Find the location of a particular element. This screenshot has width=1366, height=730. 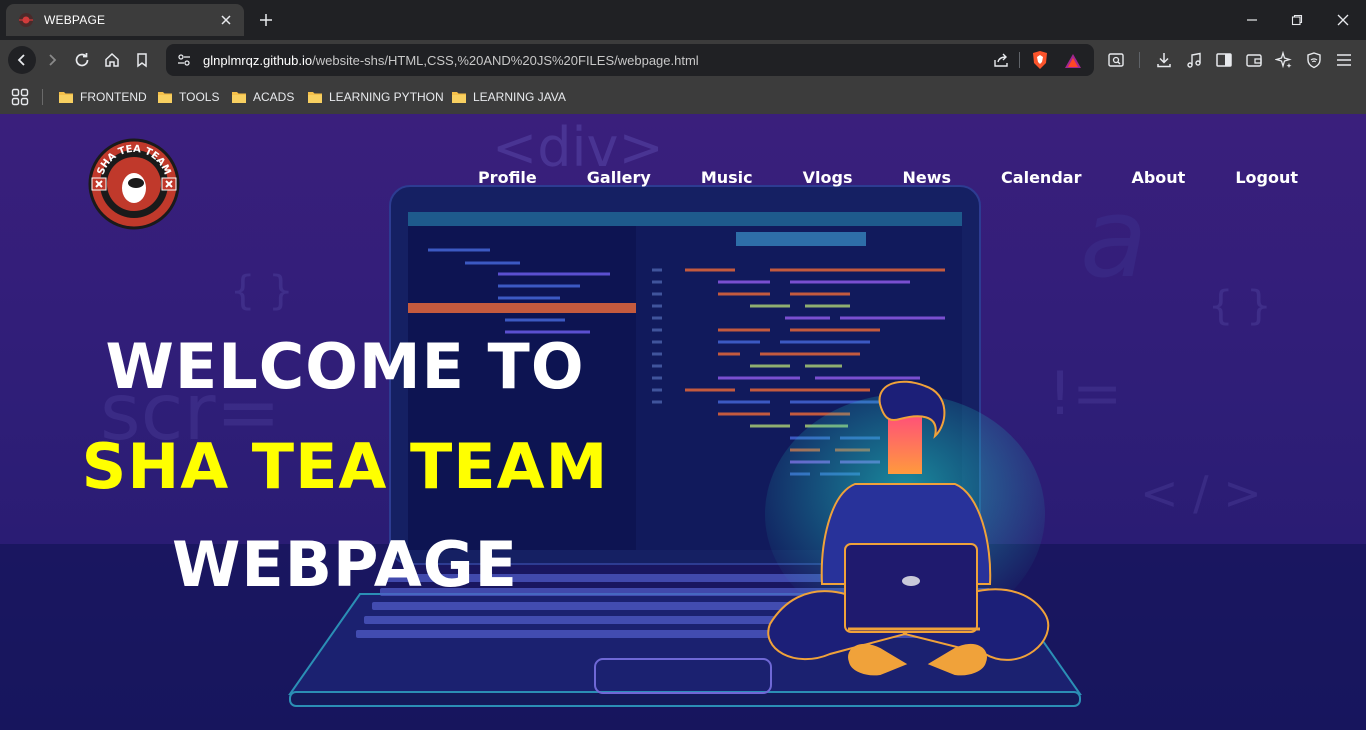

bookmark-label: FRONTEND is located at coordinates (113, 97).